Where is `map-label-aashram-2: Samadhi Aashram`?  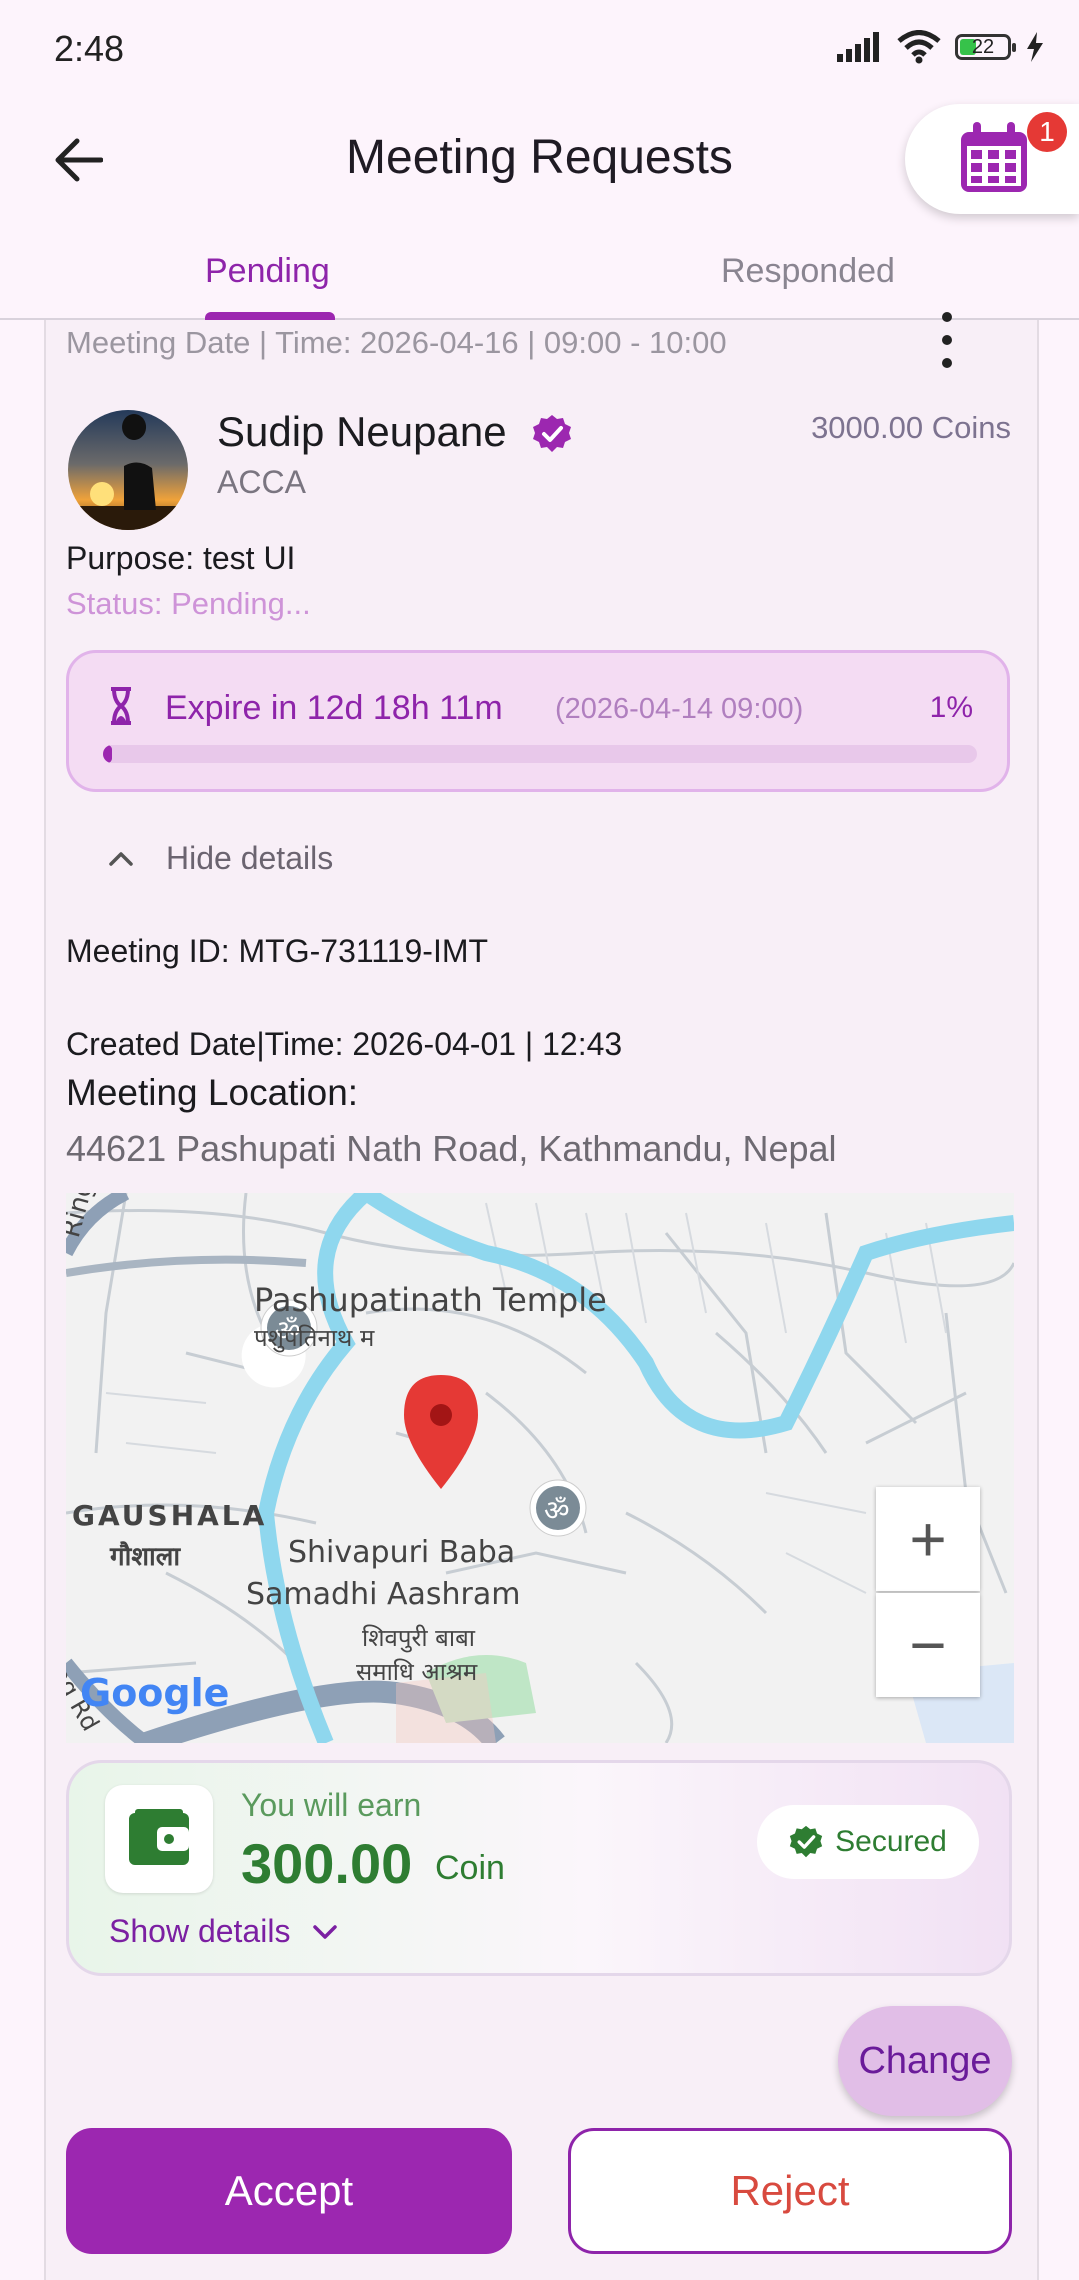 map-label-aashram-2: Samadhi Aashram is located at coordinates (383, 1594).